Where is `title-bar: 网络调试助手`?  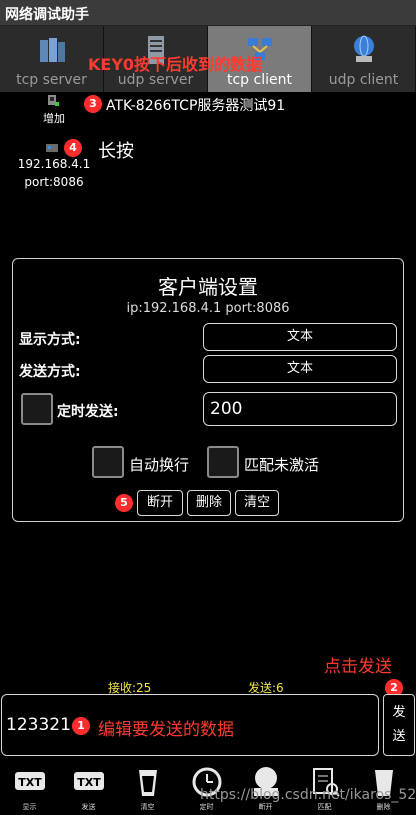
title-bar: 网络调试助手 is located at coordinates (208, 13).